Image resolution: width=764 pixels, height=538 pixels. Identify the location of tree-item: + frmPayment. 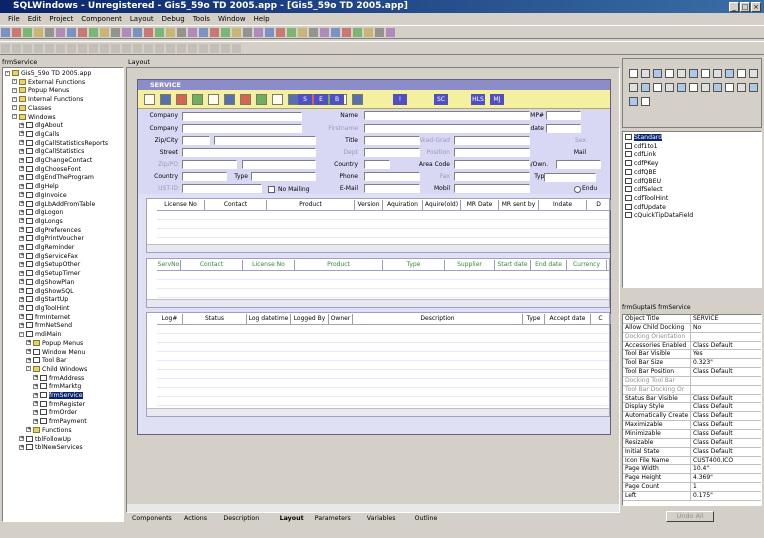
(64, 422).